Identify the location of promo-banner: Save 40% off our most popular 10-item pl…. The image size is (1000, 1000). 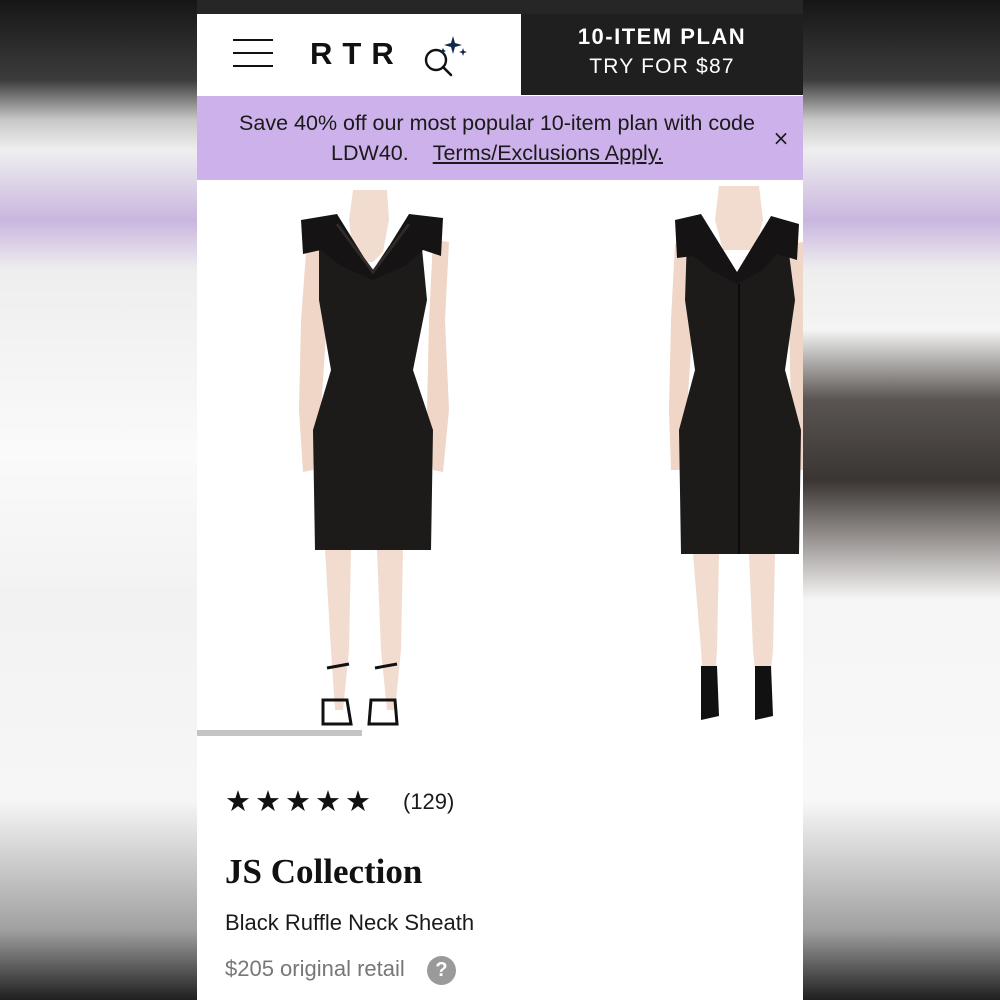
(500, 138).